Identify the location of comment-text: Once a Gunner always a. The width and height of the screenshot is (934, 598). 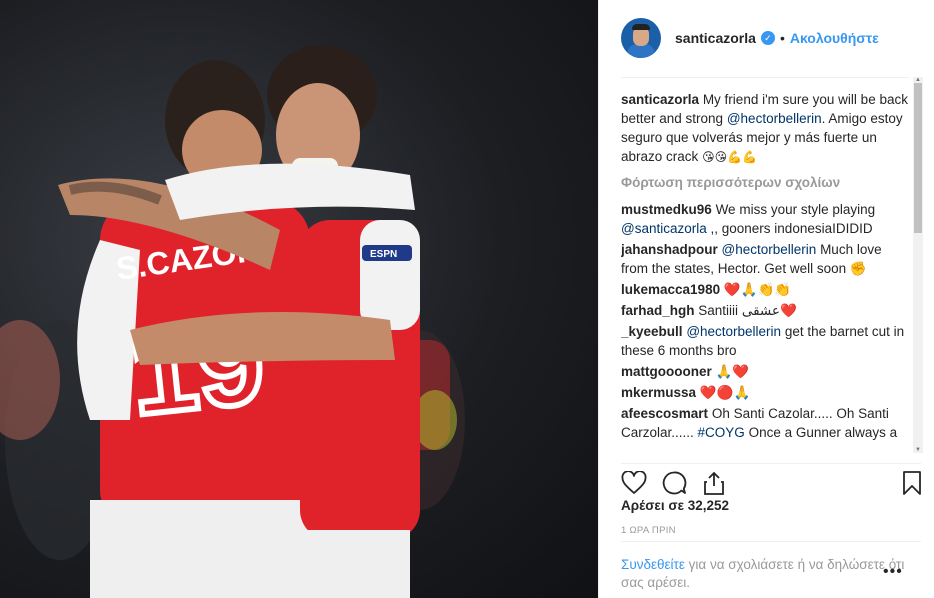
(823, 432).